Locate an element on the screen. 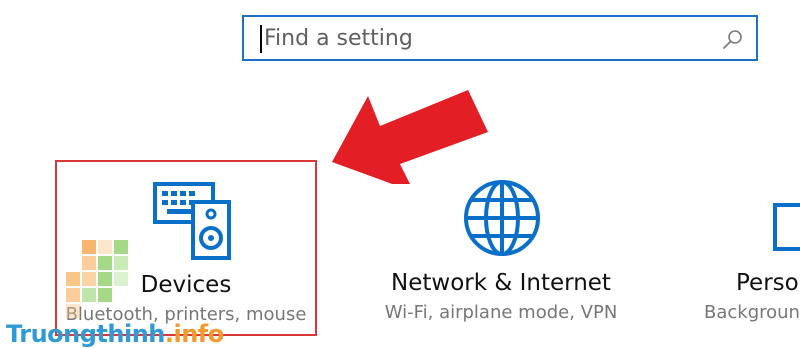 This screenshot has height=349, width=800. globe-icon is located at coordinates (502, 218).